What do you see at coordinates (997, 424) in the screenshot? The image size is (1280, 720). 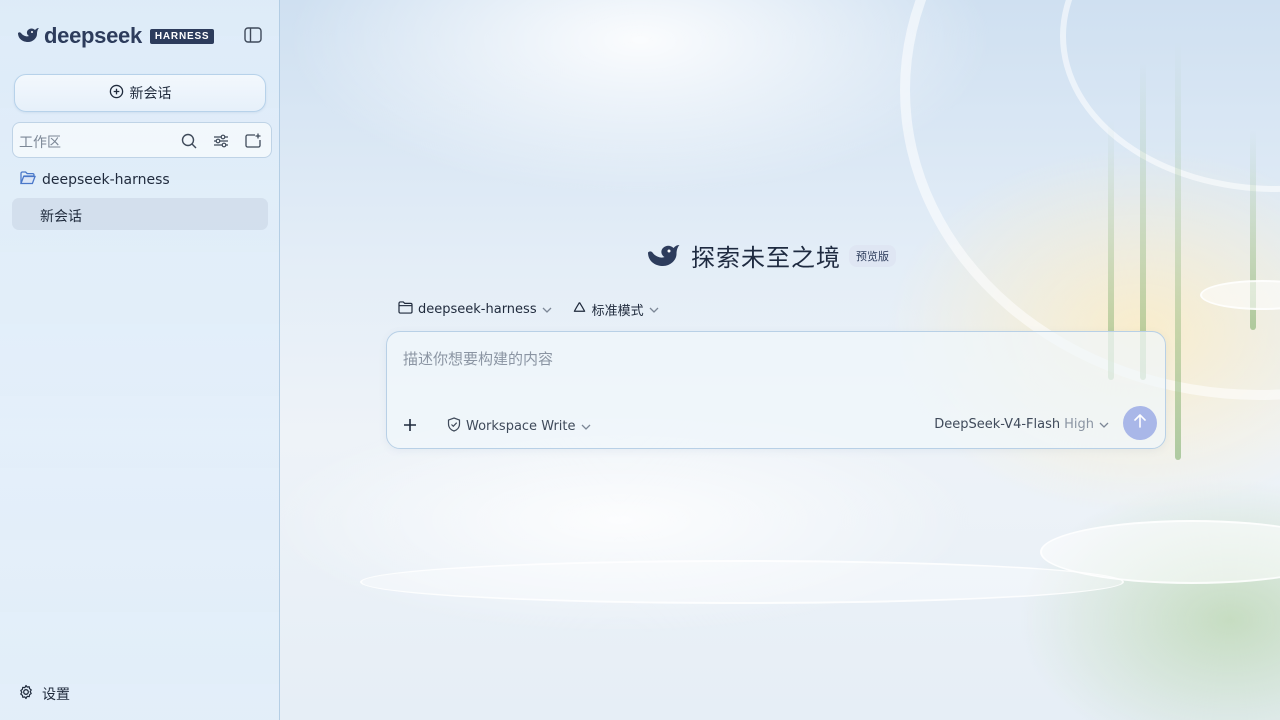 I see `model-name: DeepSeek-V4-Flash` at bounding box center [997, 424].